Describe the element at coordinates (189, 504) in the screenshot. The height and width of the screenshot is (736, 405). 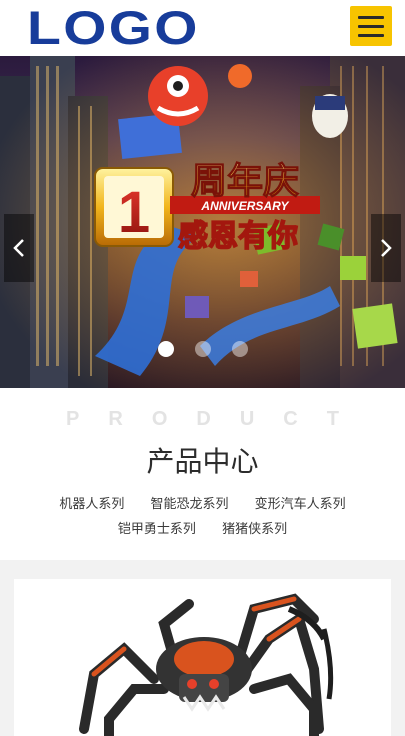
I see `category-link: 智能恐龙系列` at that location.